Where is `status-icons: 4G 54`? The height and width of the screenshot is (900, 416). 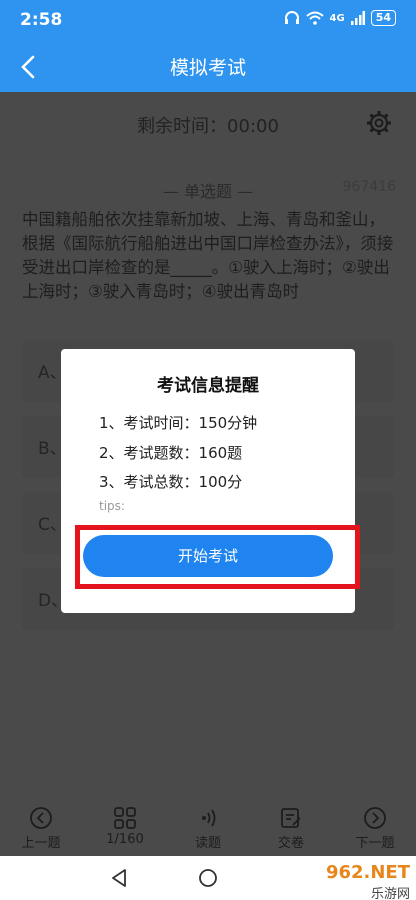 status-icons: 4G 54 is located at coordinates (340, 18).